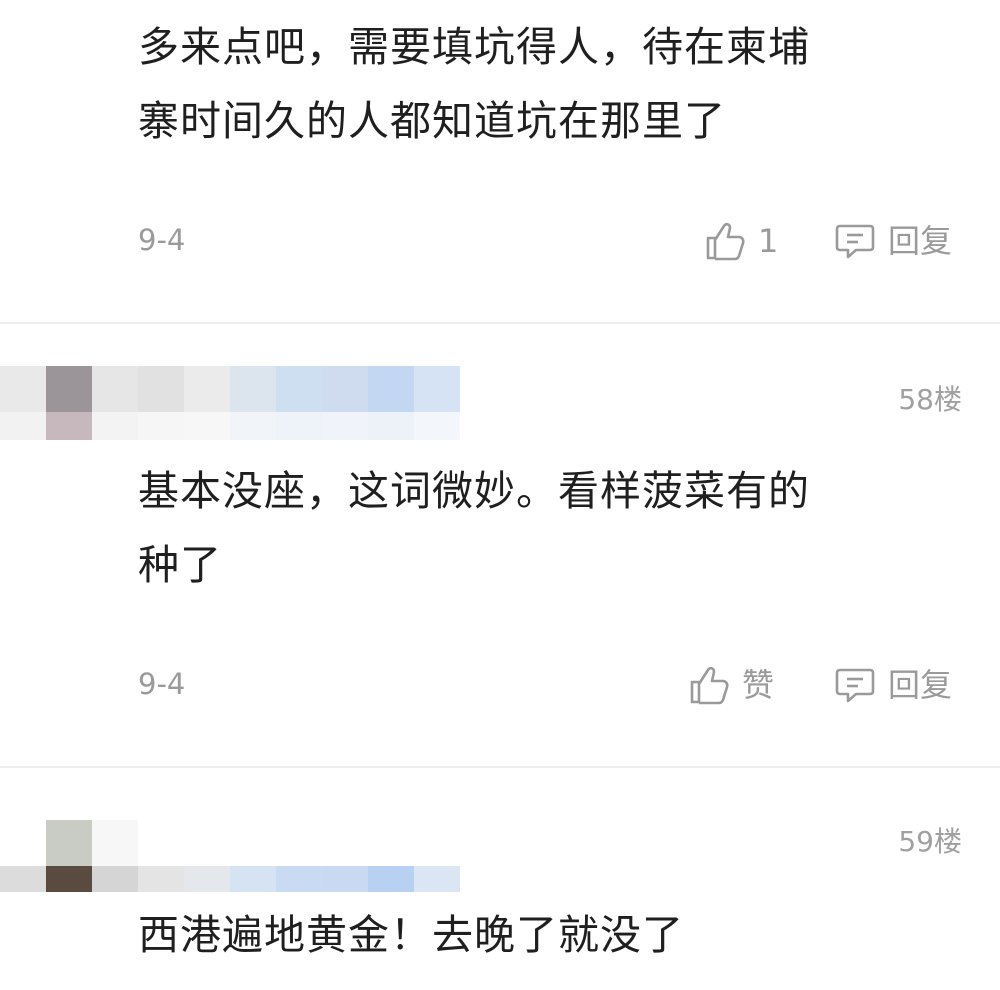 The image size is (1000, 990). I want to click on like-label: 赞, so click(758, 685).